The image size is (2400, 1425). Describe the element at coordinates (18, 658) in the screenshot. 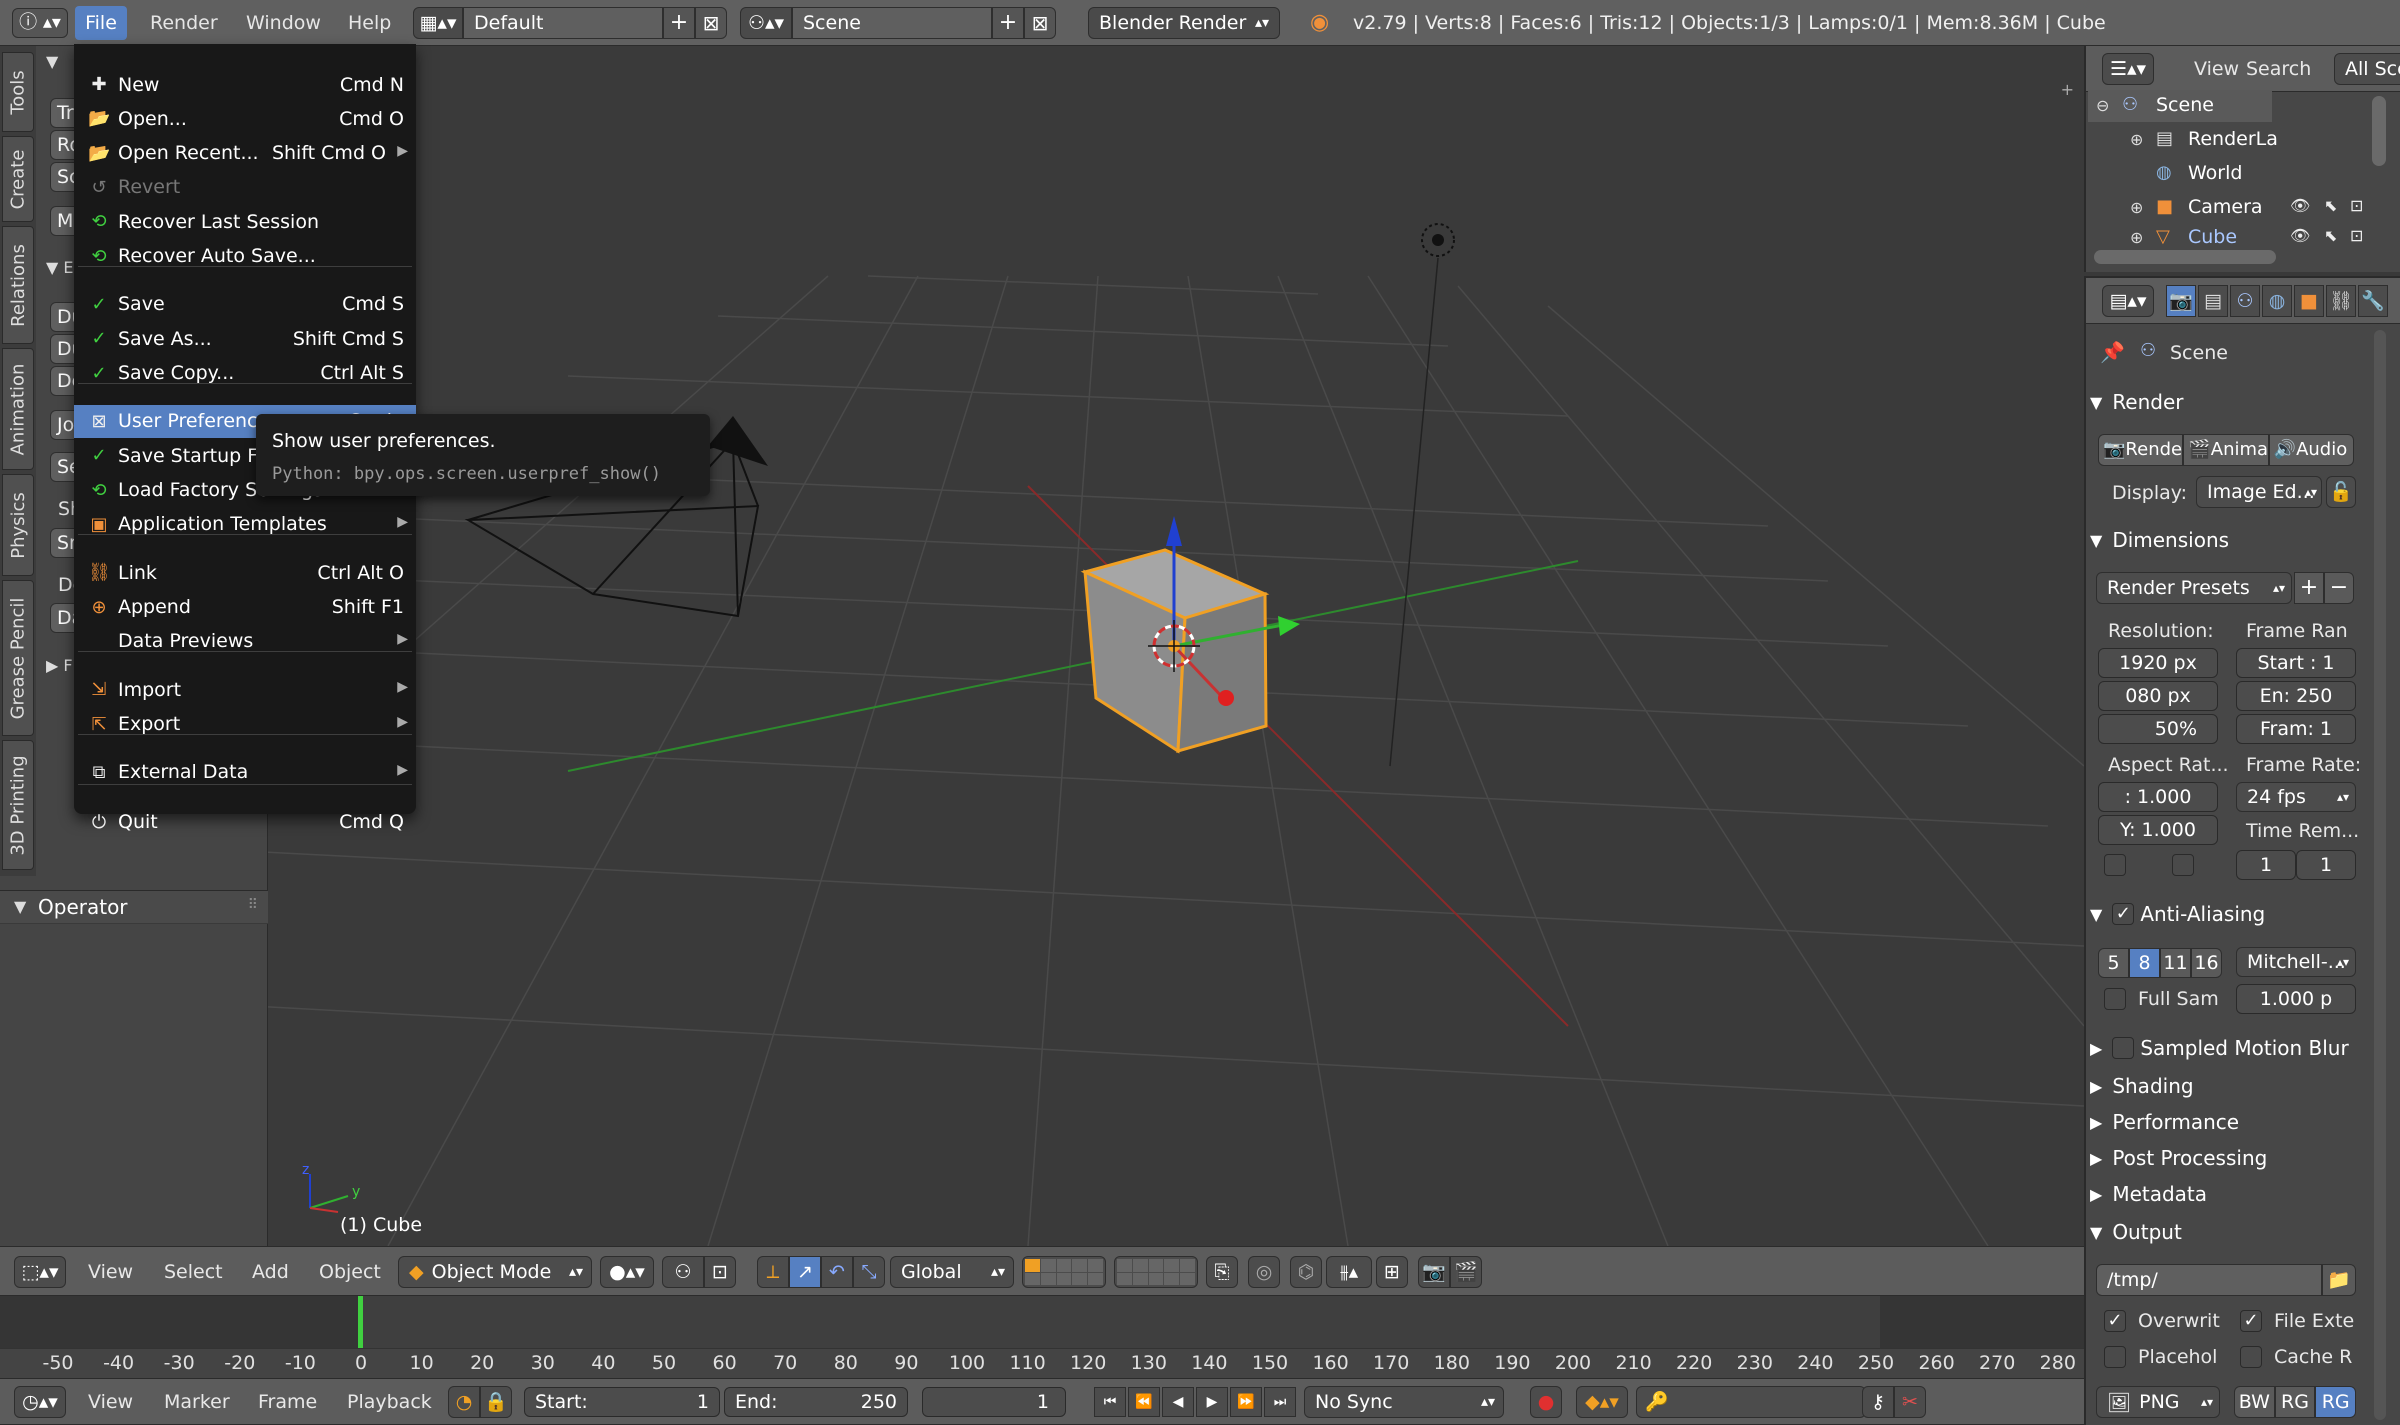

I see `tab-grease-pencil: Grease Pencil` at that location.